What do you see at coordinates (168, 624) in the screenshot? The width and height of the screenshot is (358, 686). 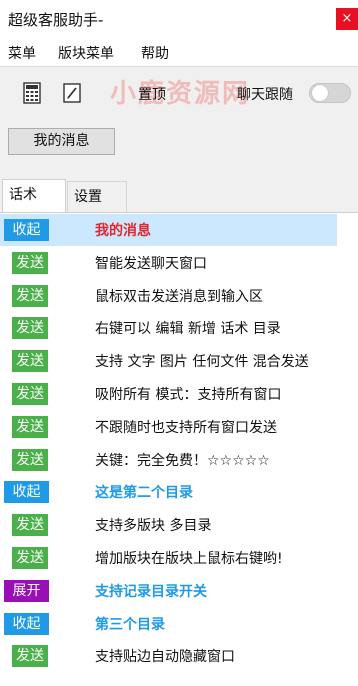 I see `list-folder-row: 收起 第三个目录` at bounding box center [168, 624].